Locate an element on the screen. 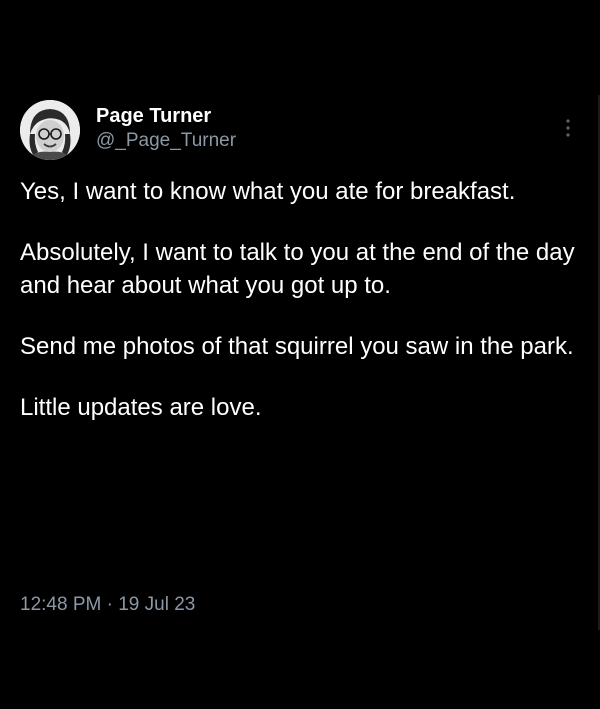 The height and width of the screenshot is (709, 600). avatar is located at coordinates (50, 130).